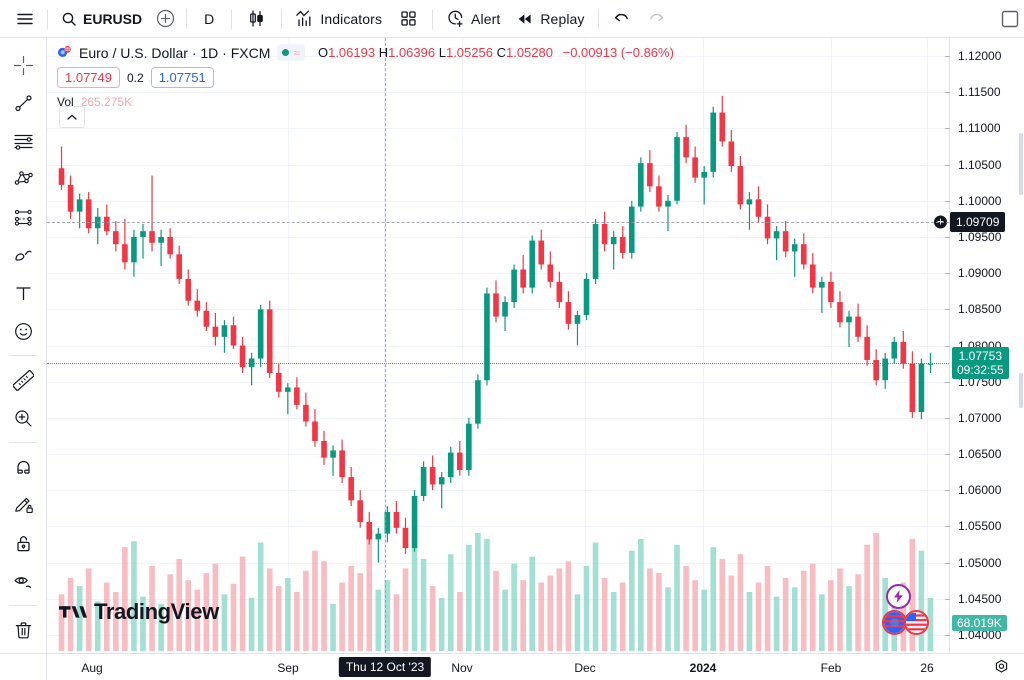 The width and height of the screenshot is (1024, 680). Describe the element at coordinates (23, 179) in the screenshot. I see `patterns-tool` at that location.